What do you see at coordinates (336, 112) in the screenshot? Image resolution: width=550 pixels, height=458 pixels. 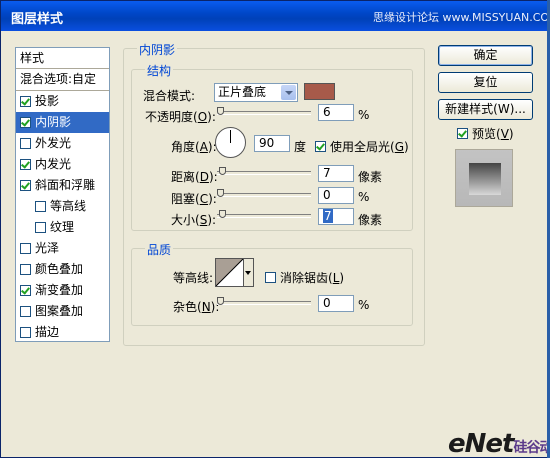 I see `opacity-input: 6` at bounding box center [336, 112].